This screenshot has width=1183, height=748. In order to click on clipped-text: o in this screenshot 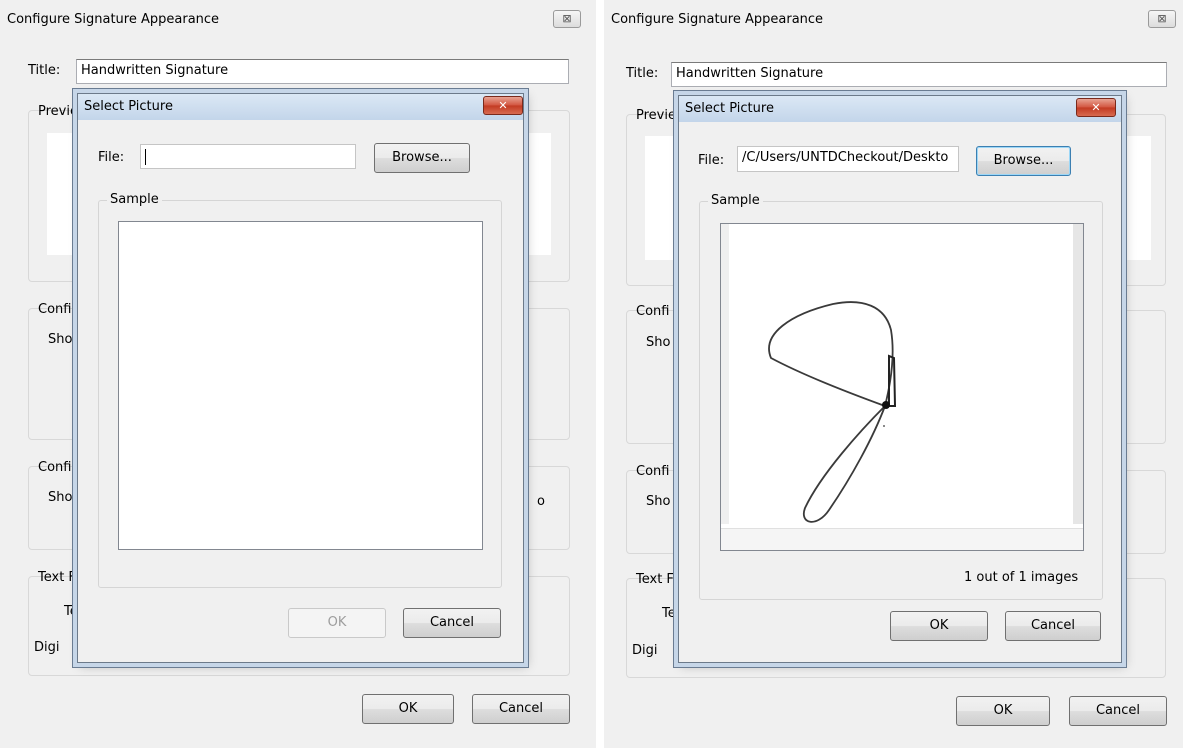, I will do `click(541, 501)`.